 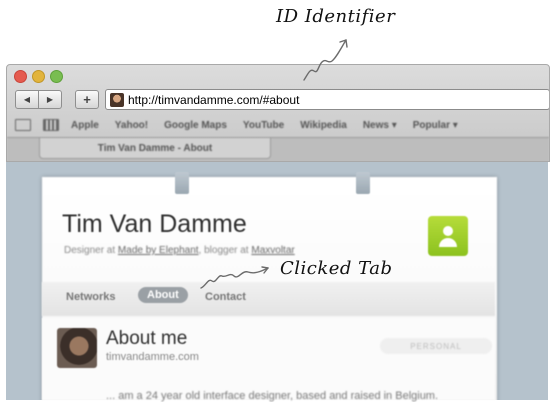 What do you see at coordinates (158, 250) in the screenshot?
I see `company-link: Made by Elephant` at bounding box center [158, 250].